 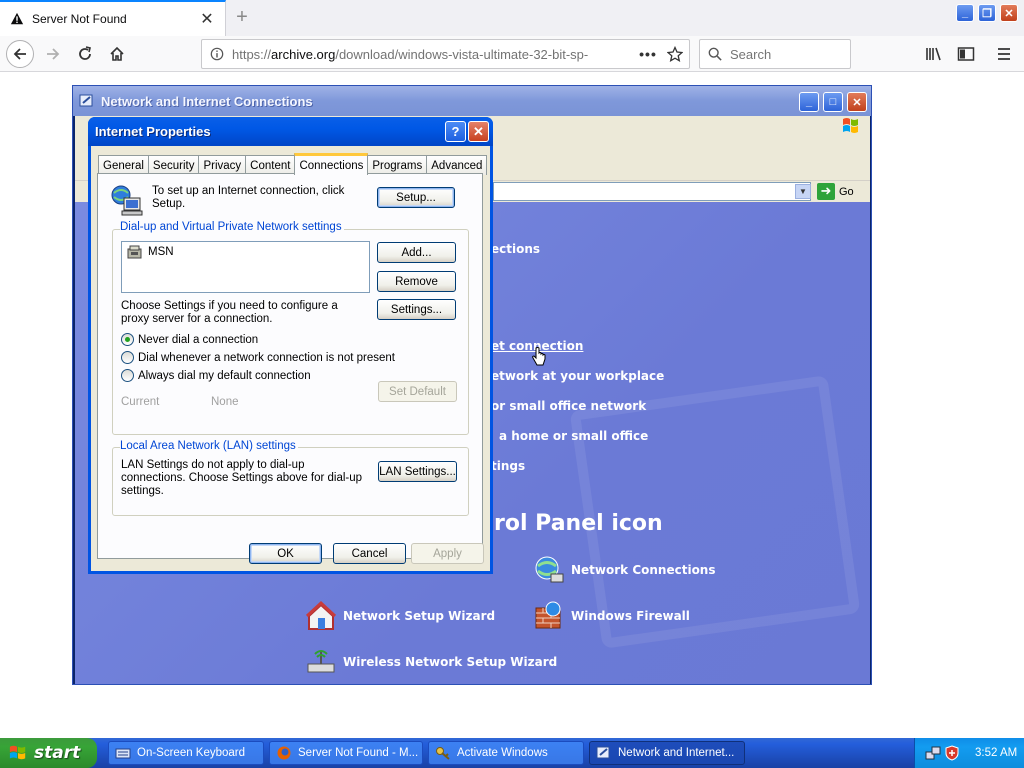 I want to click on connections-list: MSN, so click(x=245, y=267).